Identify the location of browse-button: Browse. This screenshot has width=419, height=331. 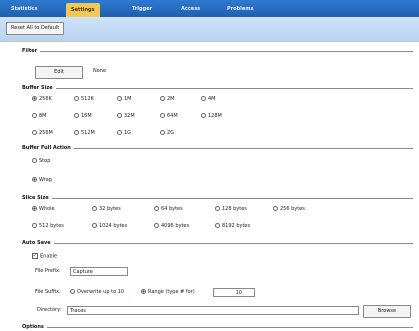
(387, 311).